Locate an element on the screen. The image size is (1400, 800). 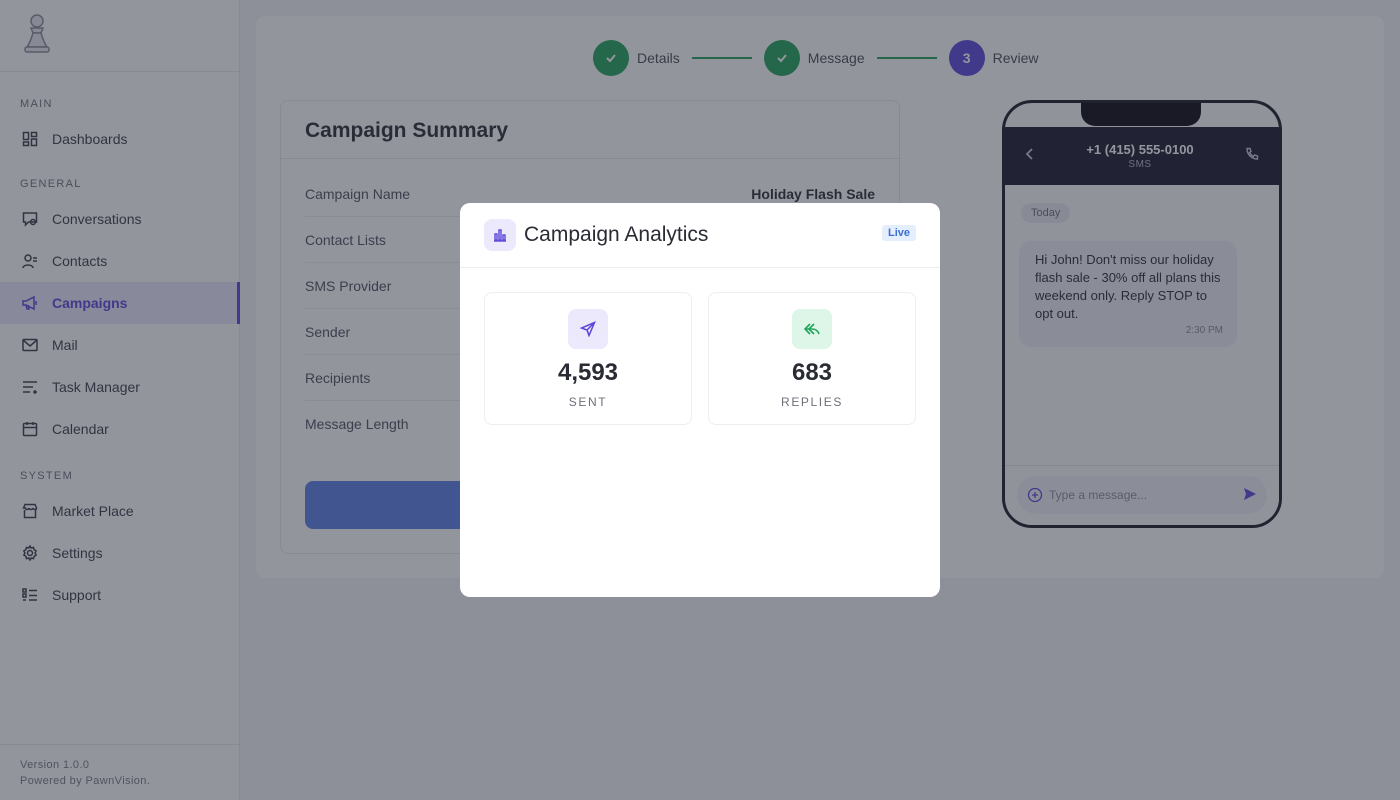
stat-value: 4,593 is located at coordinates (588, 372).